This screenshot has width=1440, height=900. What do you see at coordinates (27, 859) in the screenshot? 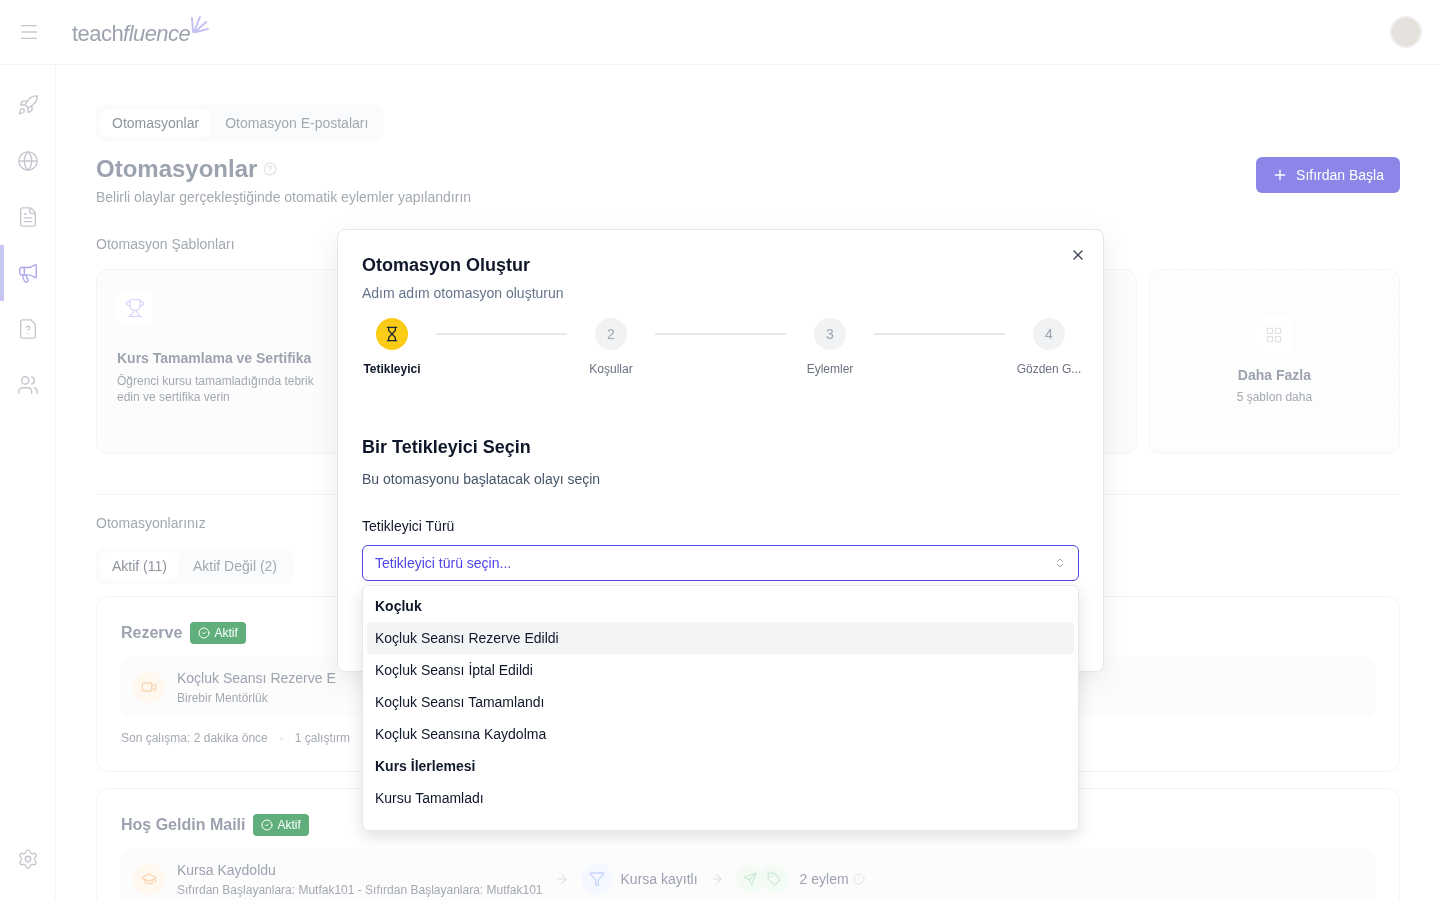
I see `settings-icon` at bounding box center [27, 859].